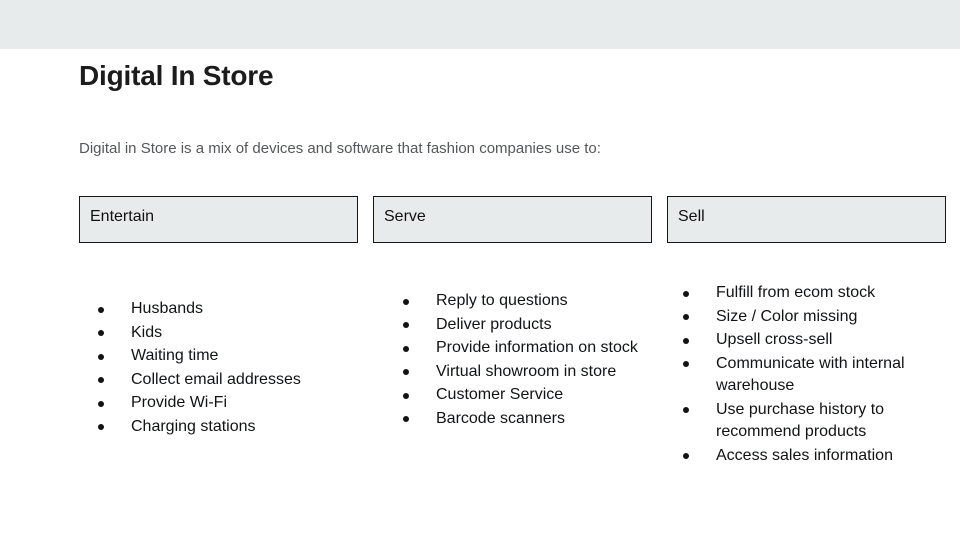  I want to click on list-item: Husbands, so click(231, 309).